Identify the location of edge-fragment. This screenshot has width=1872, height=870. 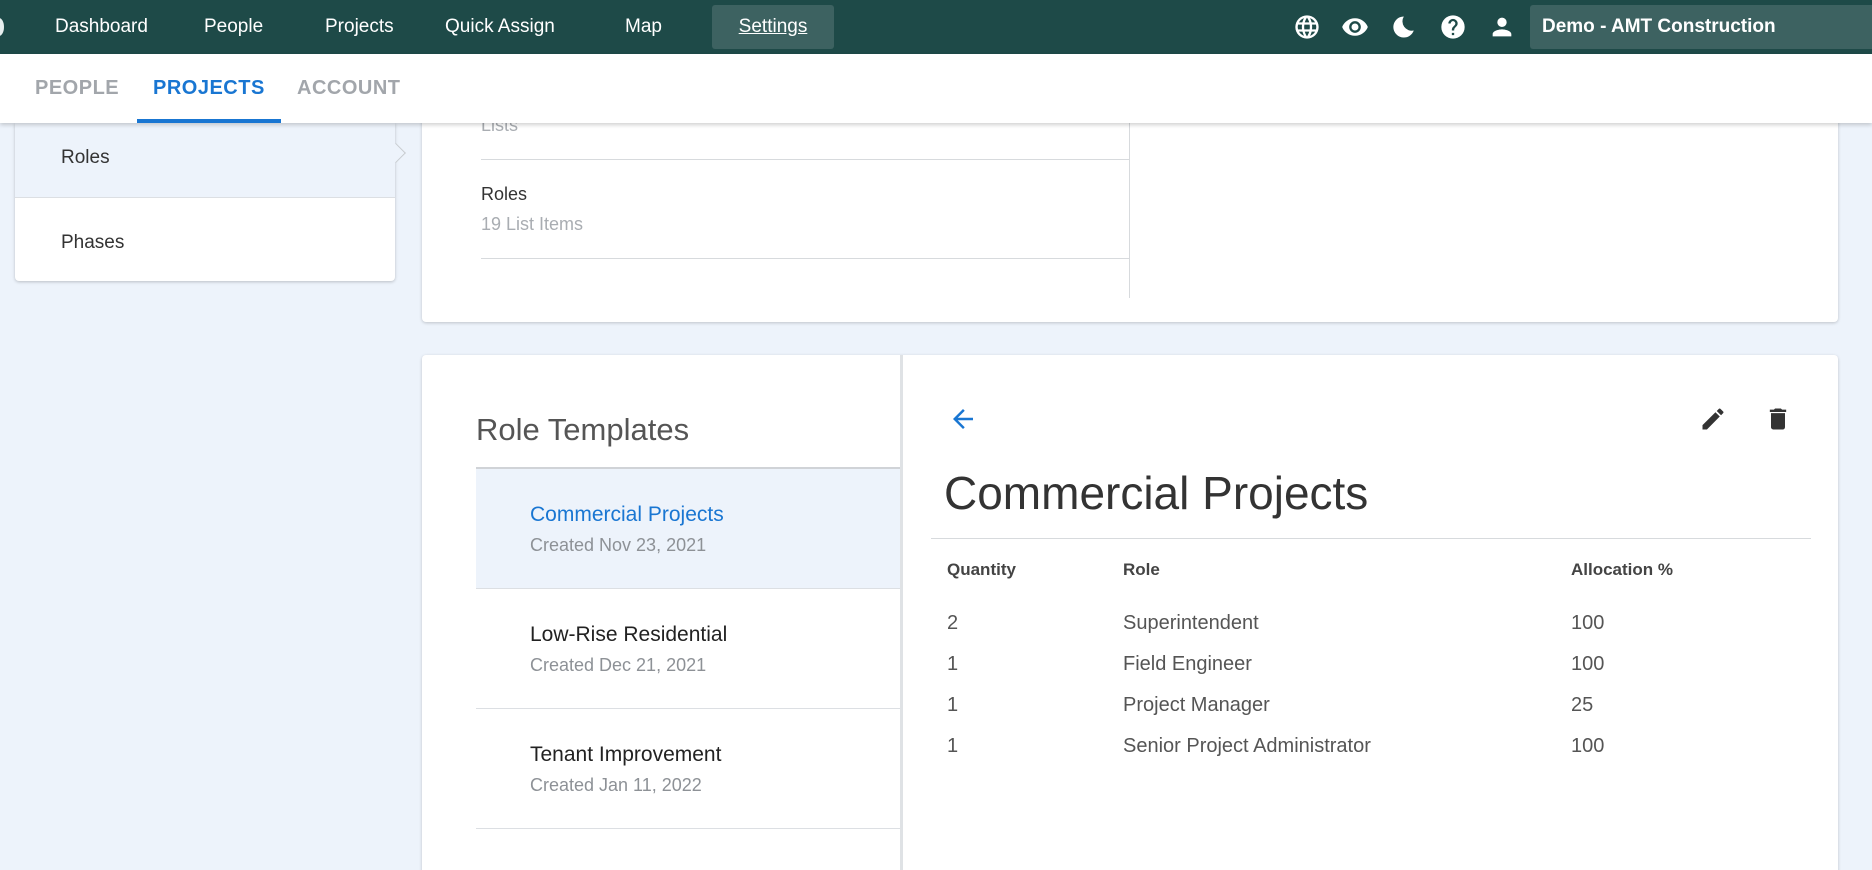
(2, 27).